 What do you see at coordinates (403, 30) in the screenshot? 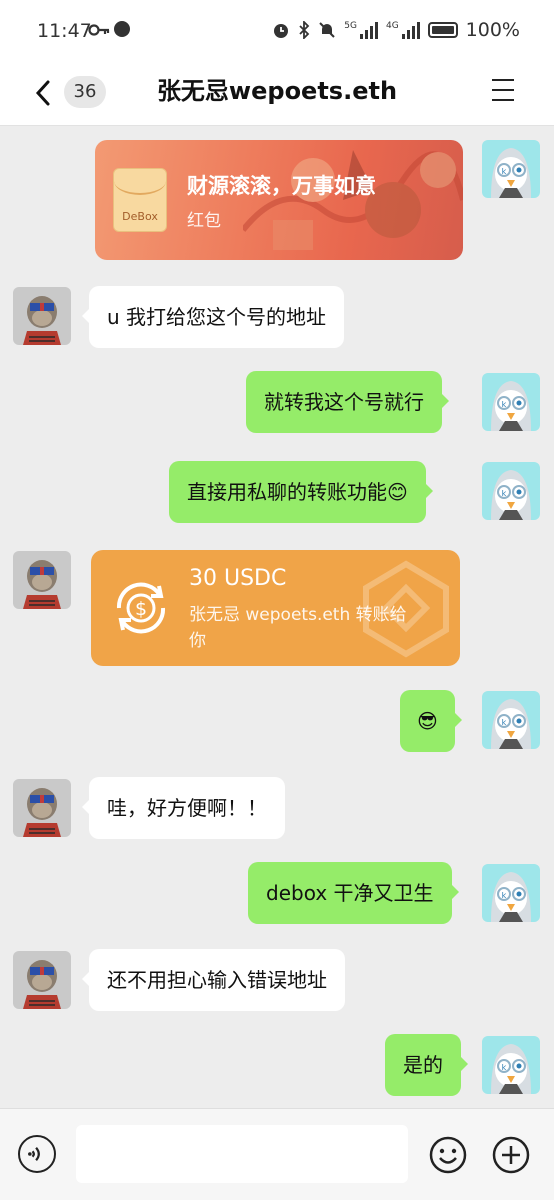
I see `signal-4g-icon: 4G` at bounding box center [403, 30].